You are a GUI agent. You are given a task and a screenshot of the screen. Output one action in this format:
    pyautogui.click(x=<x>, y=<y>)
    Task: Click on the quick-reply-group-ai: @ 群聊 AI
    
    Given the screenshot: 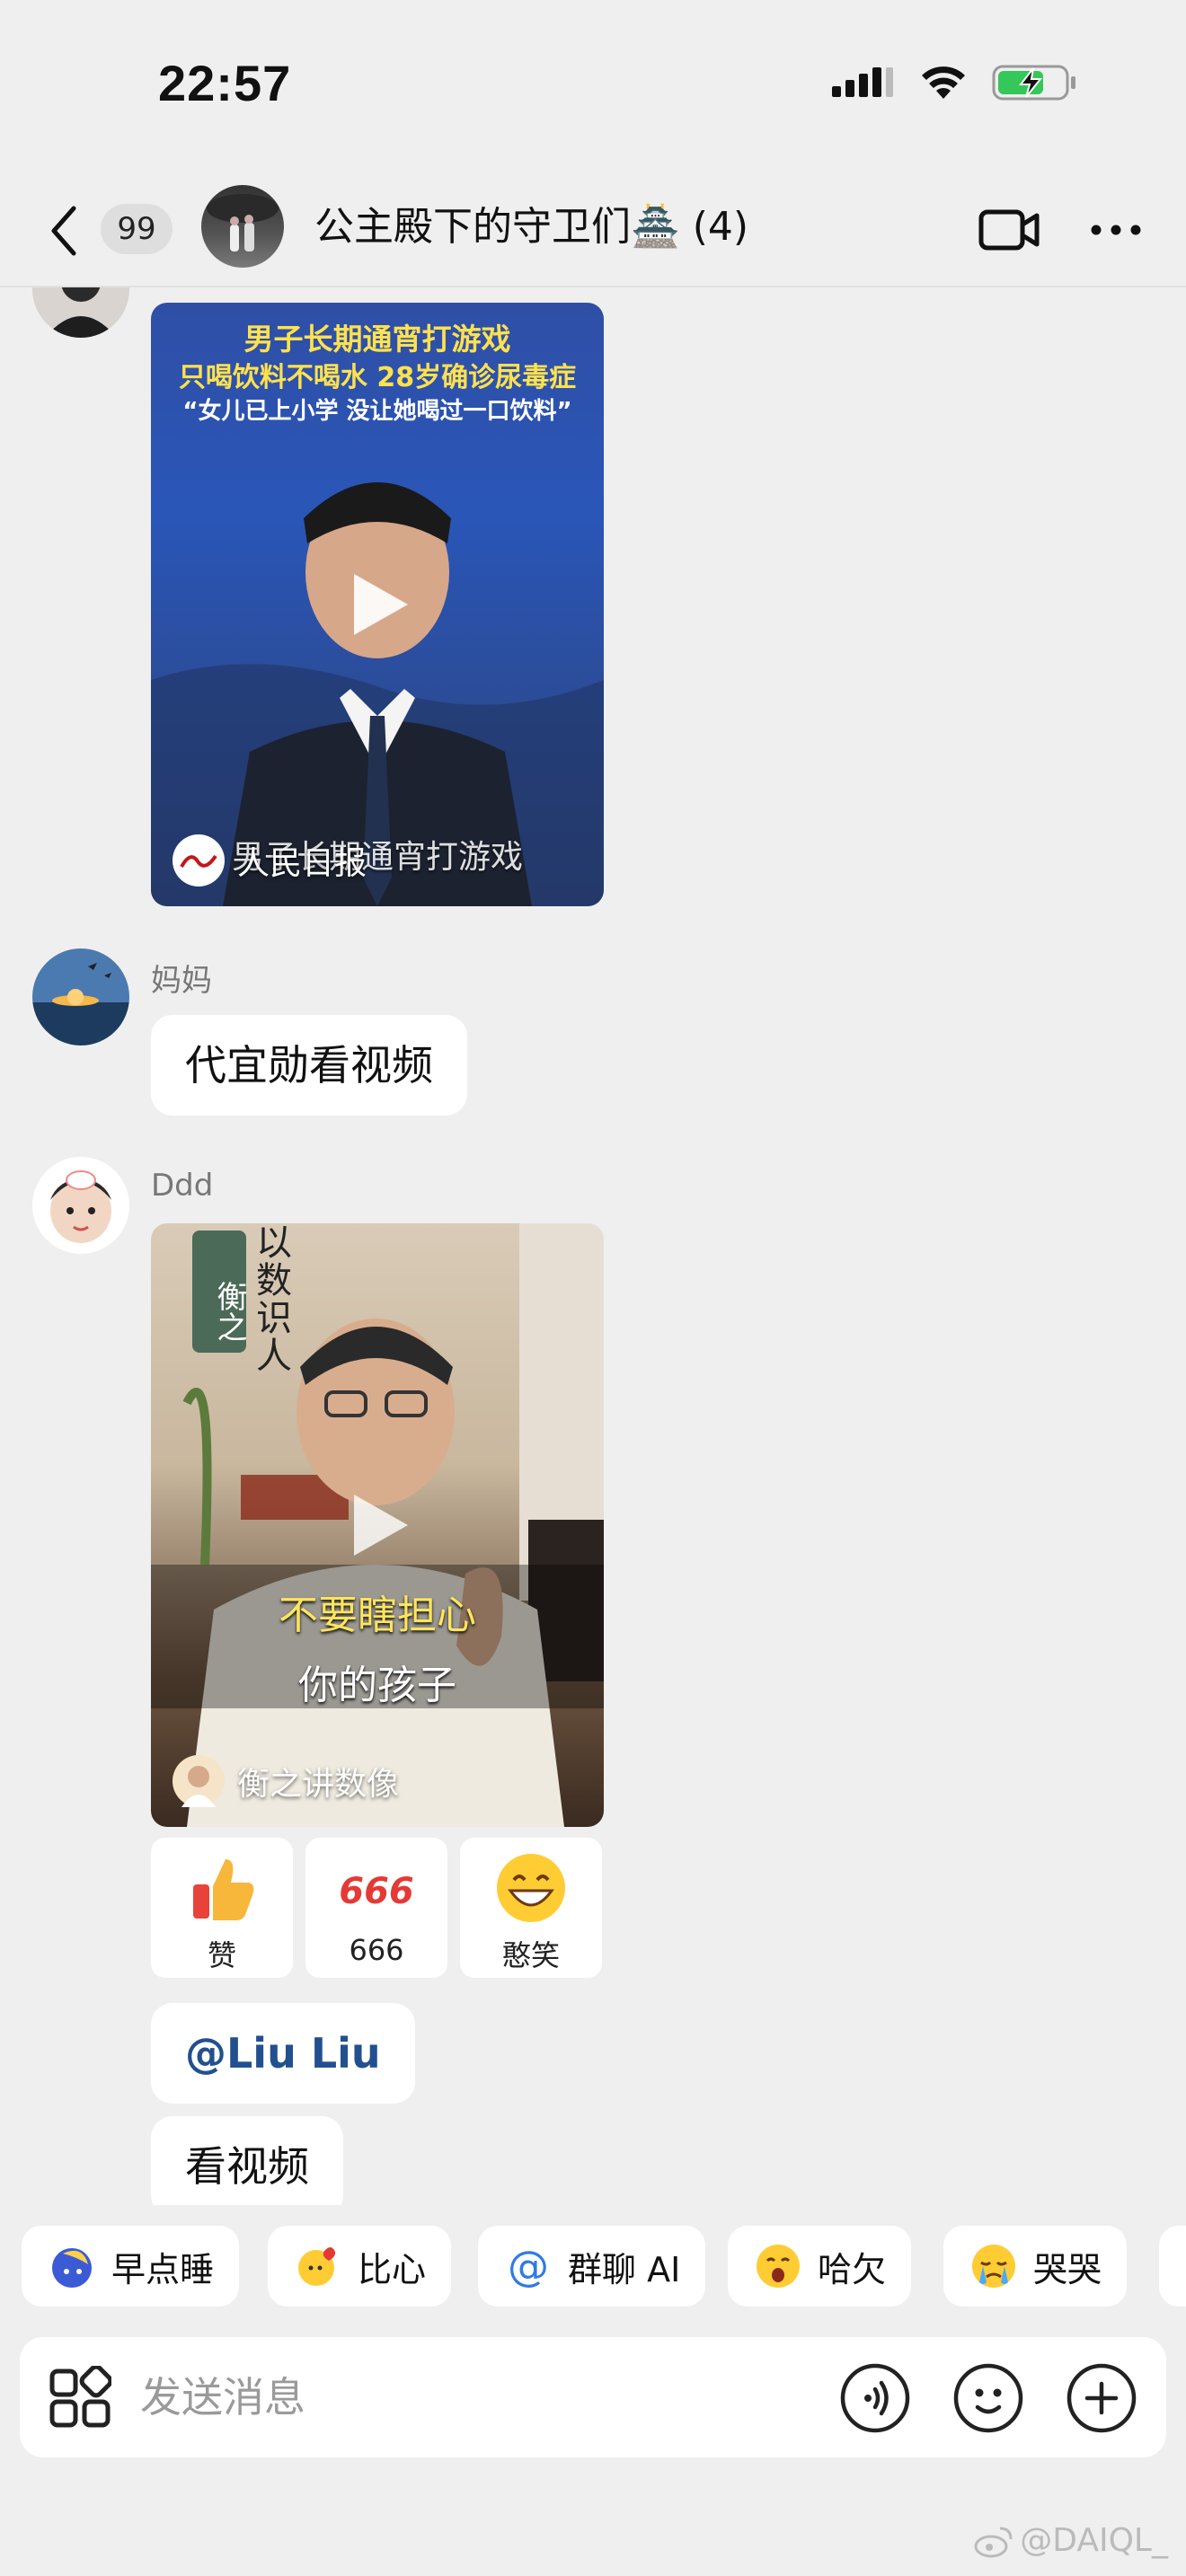 What is the action you would take?
    pyautogui.click(x=592, y=2266)
    